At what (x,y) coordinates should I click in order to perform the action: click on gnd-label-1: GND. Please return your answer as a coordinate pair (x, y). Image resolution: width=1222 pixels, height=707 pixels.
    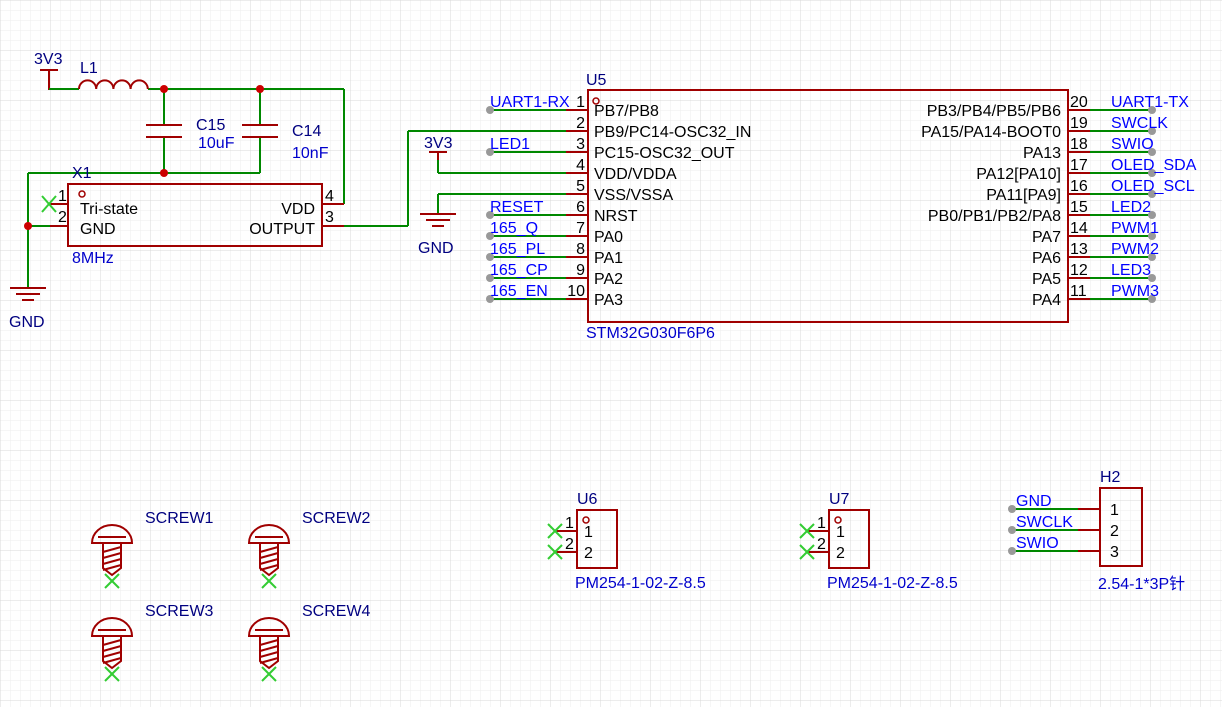
    Looking at the image, I should click on (27, 322).